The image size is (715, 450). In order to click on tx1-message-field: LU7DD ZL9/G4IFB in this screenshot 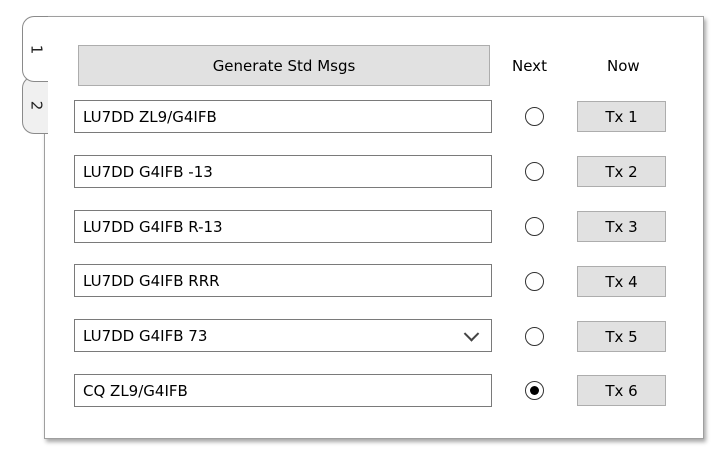, I will do `click(283, 116)`.